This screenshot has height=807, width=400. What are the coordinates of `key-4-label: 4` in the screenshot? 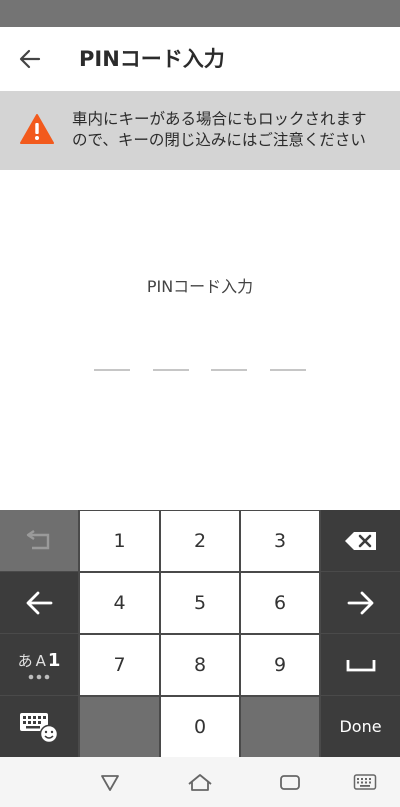 It's located at (119, 603).